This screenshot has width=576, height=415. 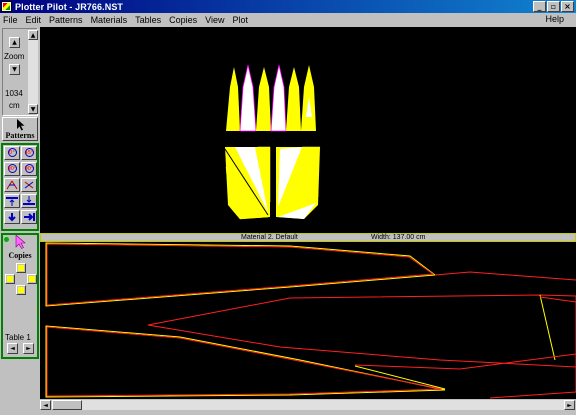 What do you see at coordinates (269, 237) in the screenshot?
I see `material-label: Material 2. Default` at bounding box center [269, 237].